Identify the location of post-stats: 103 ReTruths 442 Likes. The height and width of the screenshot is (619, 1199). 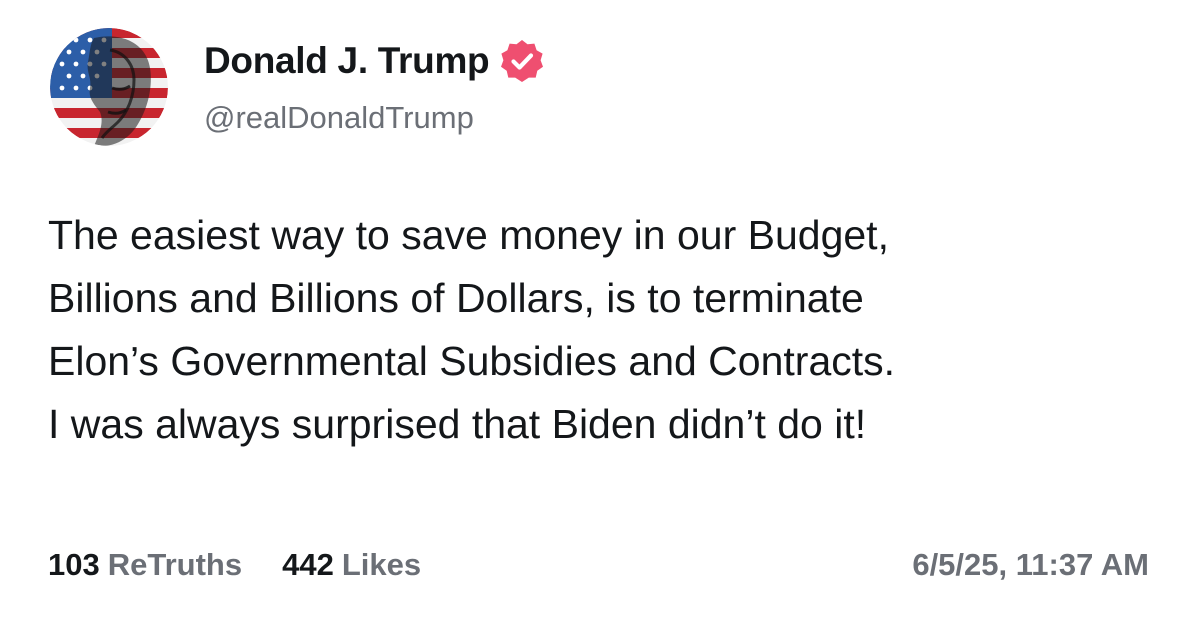
(234, 565).